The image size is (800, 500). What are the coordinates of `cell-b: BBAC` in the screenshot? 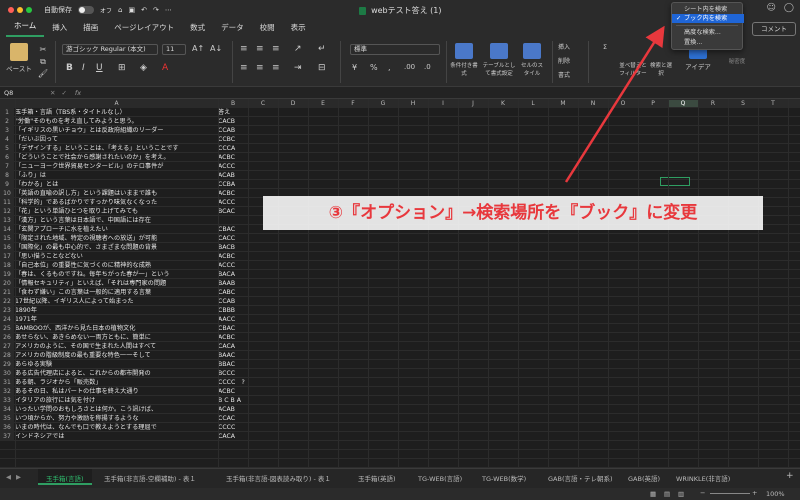 It's located at (226, 364).